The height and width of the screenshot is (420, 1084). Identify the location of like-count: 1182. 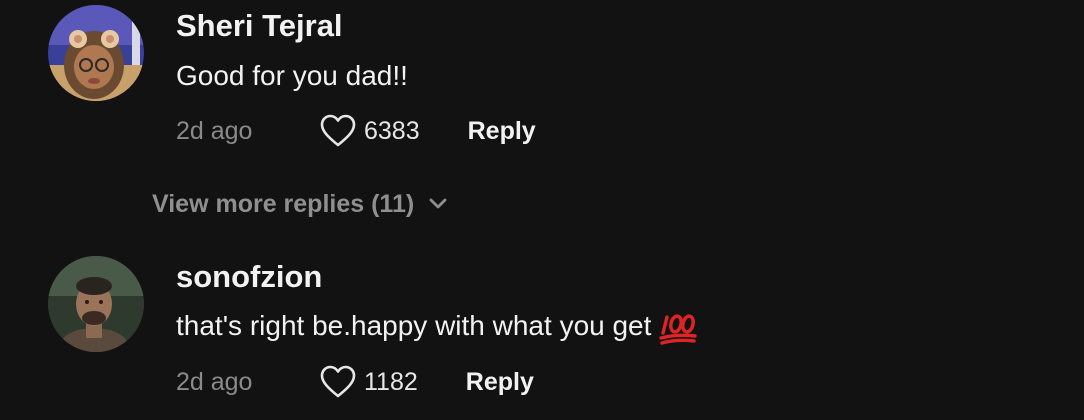
(391, 381).